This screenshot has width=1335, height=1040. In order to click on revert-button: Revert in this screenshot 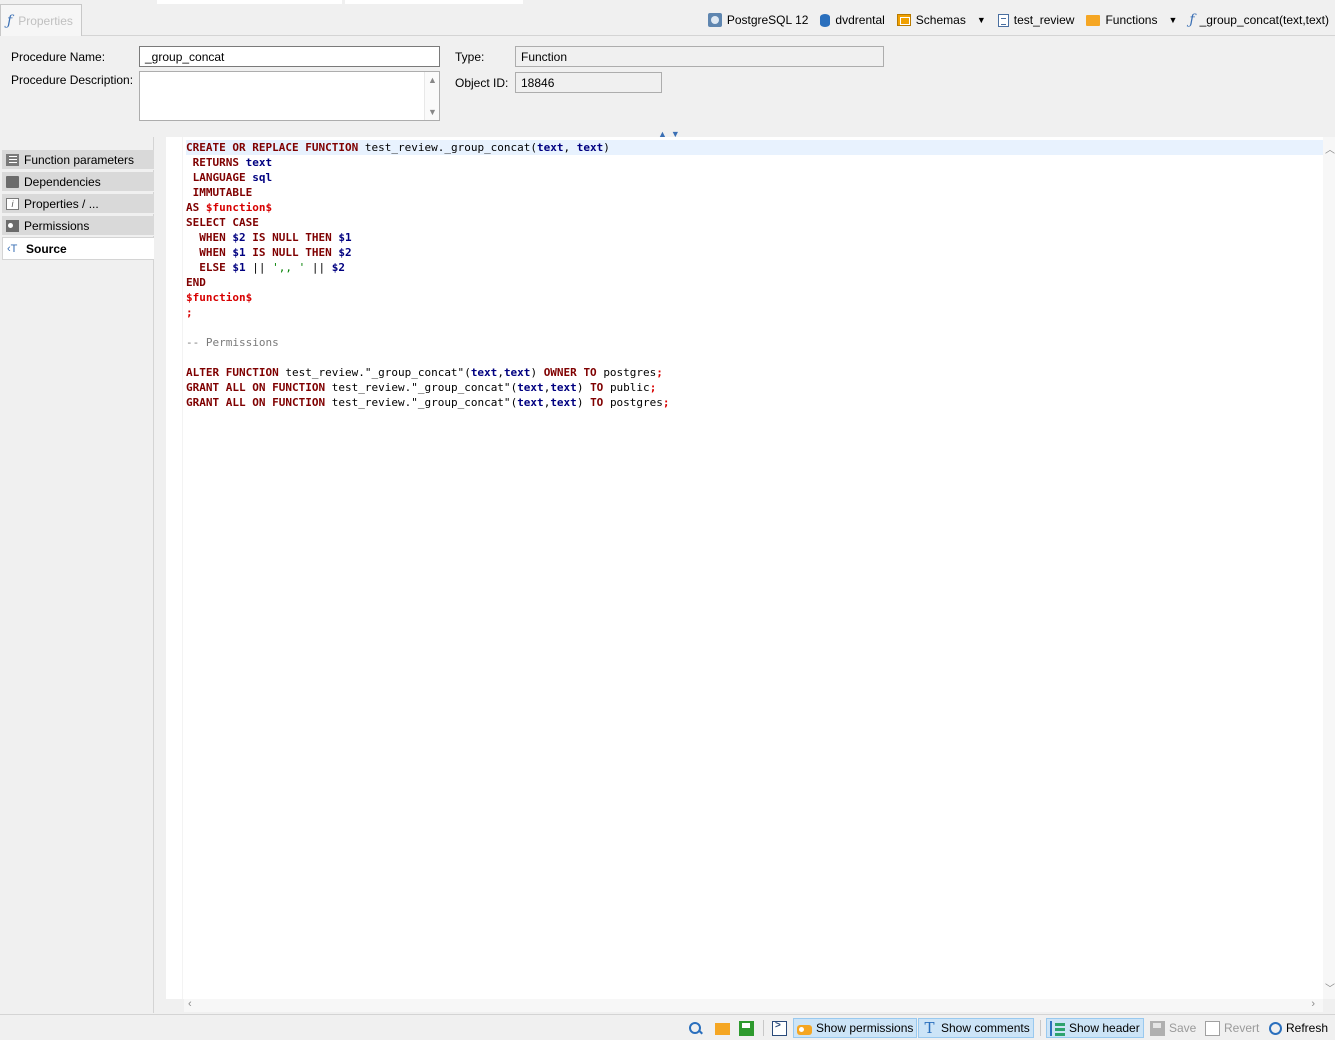, I will do `click(1232, 1028)`.